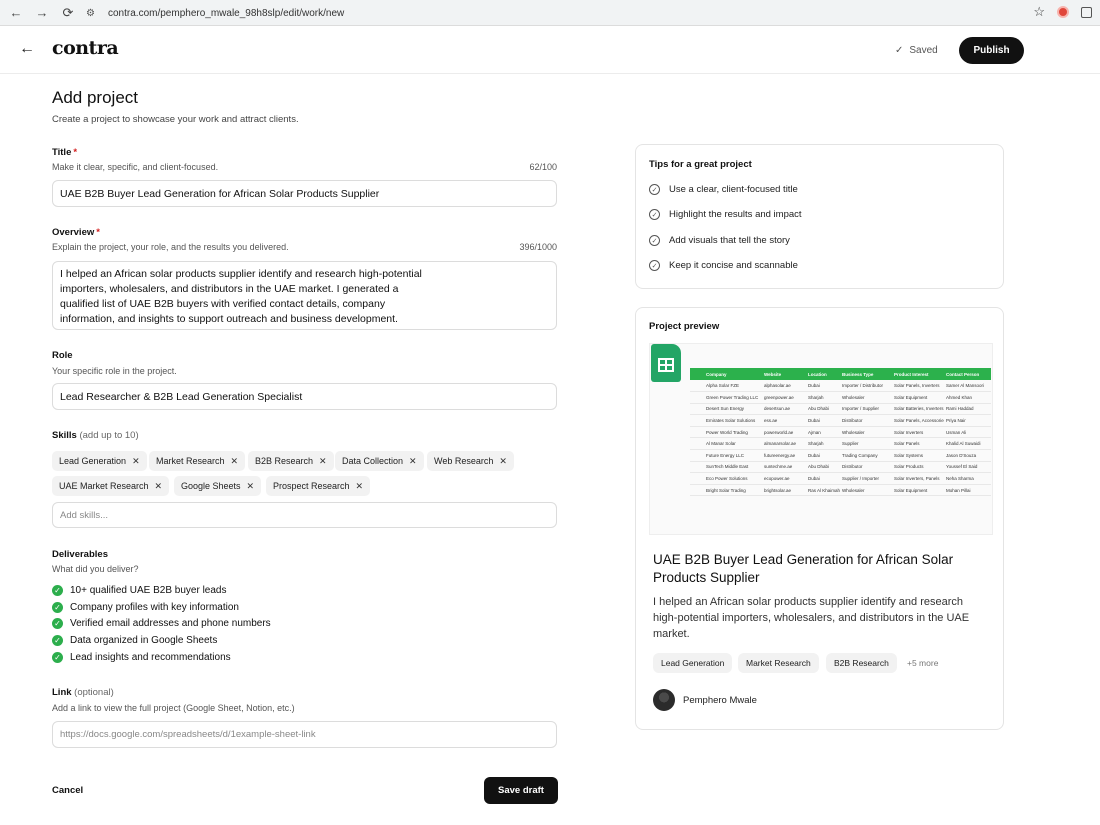 The image size is (1100, 825). I want to click on extension-icon, so click(1063, 12).